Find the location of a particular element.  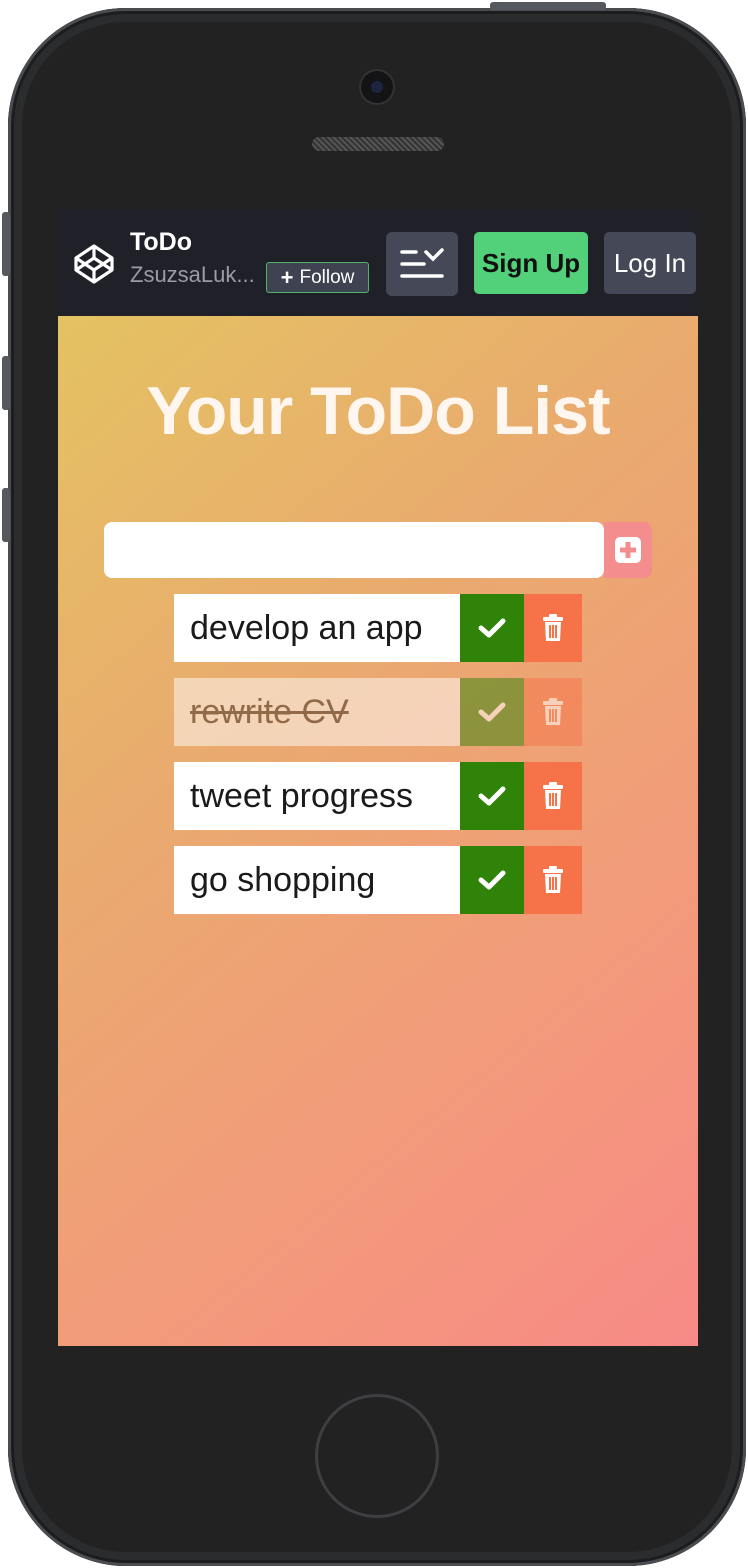

sign-up-button: Sign Up is located at coordinates (531, 263).